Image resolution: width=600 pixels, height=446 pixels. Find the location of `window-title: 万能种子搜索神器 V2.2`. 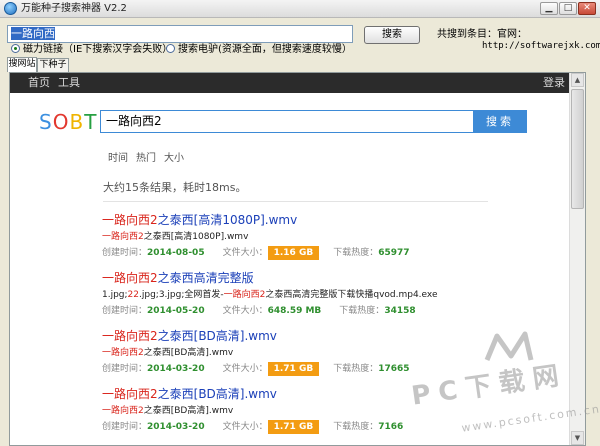

window-title: 万能种子搜索神器 V2.2 is located at coordinates (74, 8).